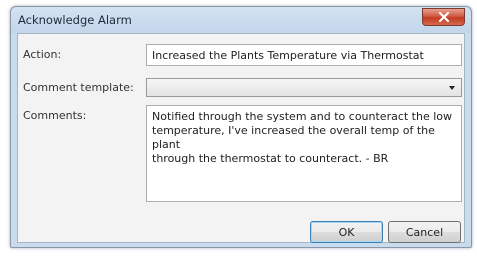 This screenshot has height=260, width=477. I want to click on comments-label: Comments:, so click(55, 115).